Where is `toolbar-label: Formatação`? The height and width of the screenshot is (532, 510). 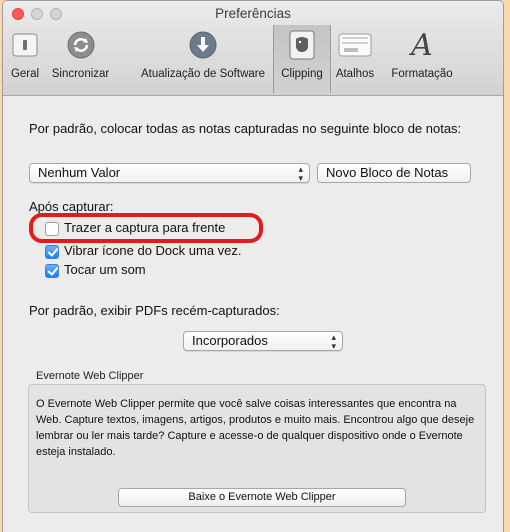
toolbar-label: Formatação is located at coordinates (422, 74).